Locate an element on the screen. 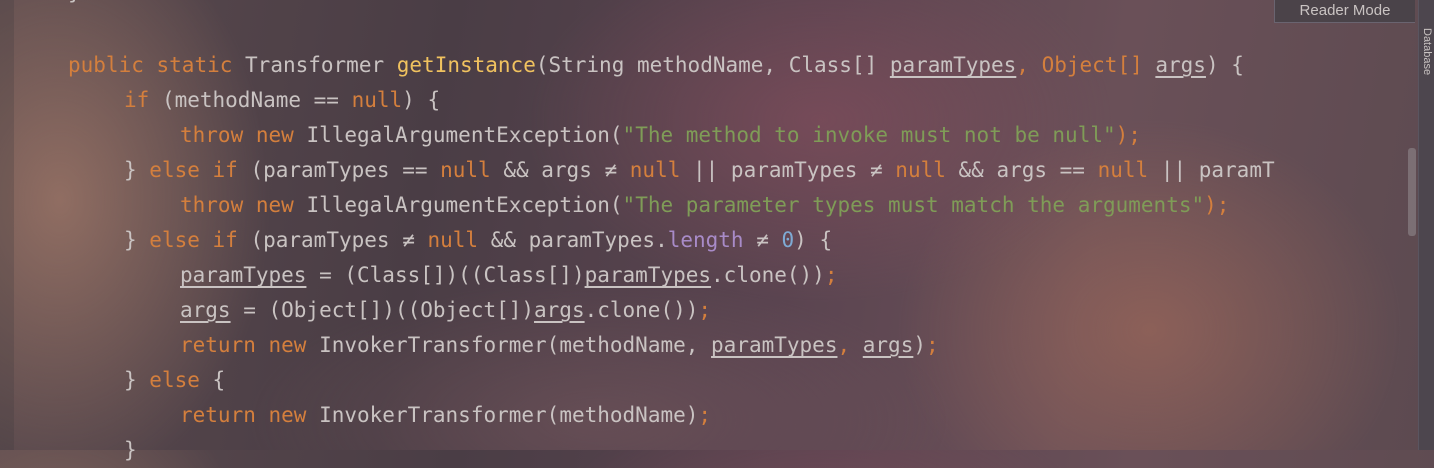 Image resolution: width=1434 pixels, height=468 pixels. code-text: (String methodName, Class[] is located at coordinates (712, 65).